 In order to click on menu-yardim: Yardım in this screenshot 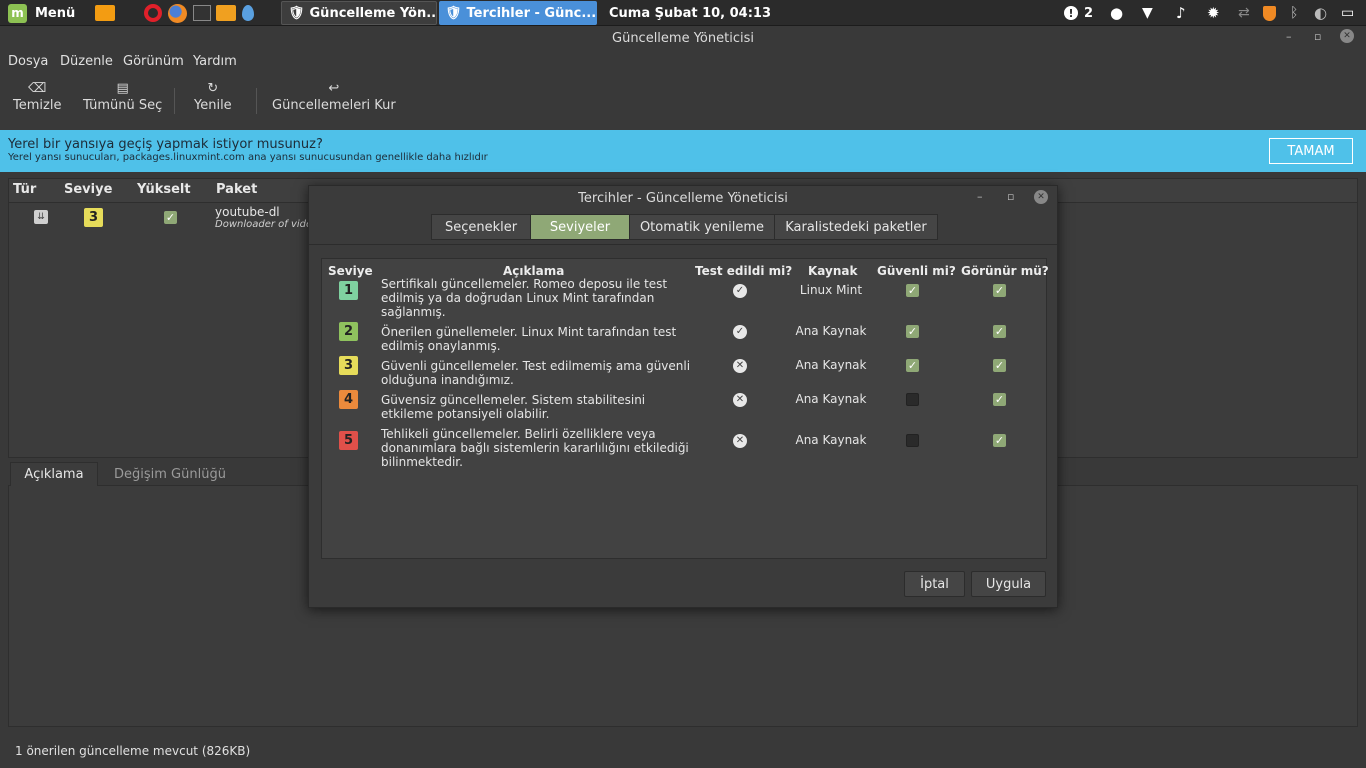, I will do `click(215, 61)`.